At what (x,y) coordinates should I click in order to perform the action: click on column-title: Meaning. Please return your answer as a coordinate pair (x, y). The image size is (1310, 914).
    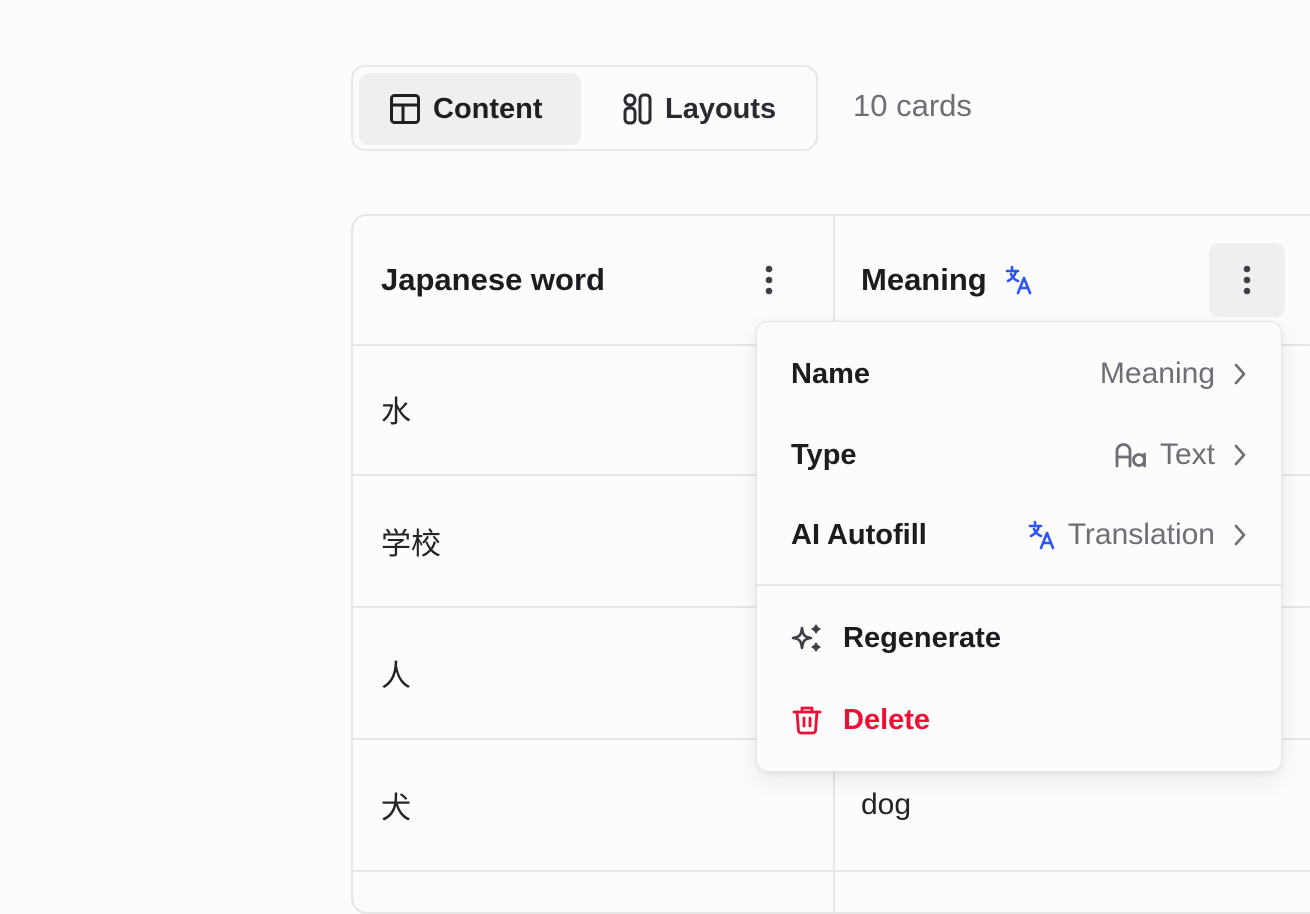
    Looking at the image, I should click on (924, 279).